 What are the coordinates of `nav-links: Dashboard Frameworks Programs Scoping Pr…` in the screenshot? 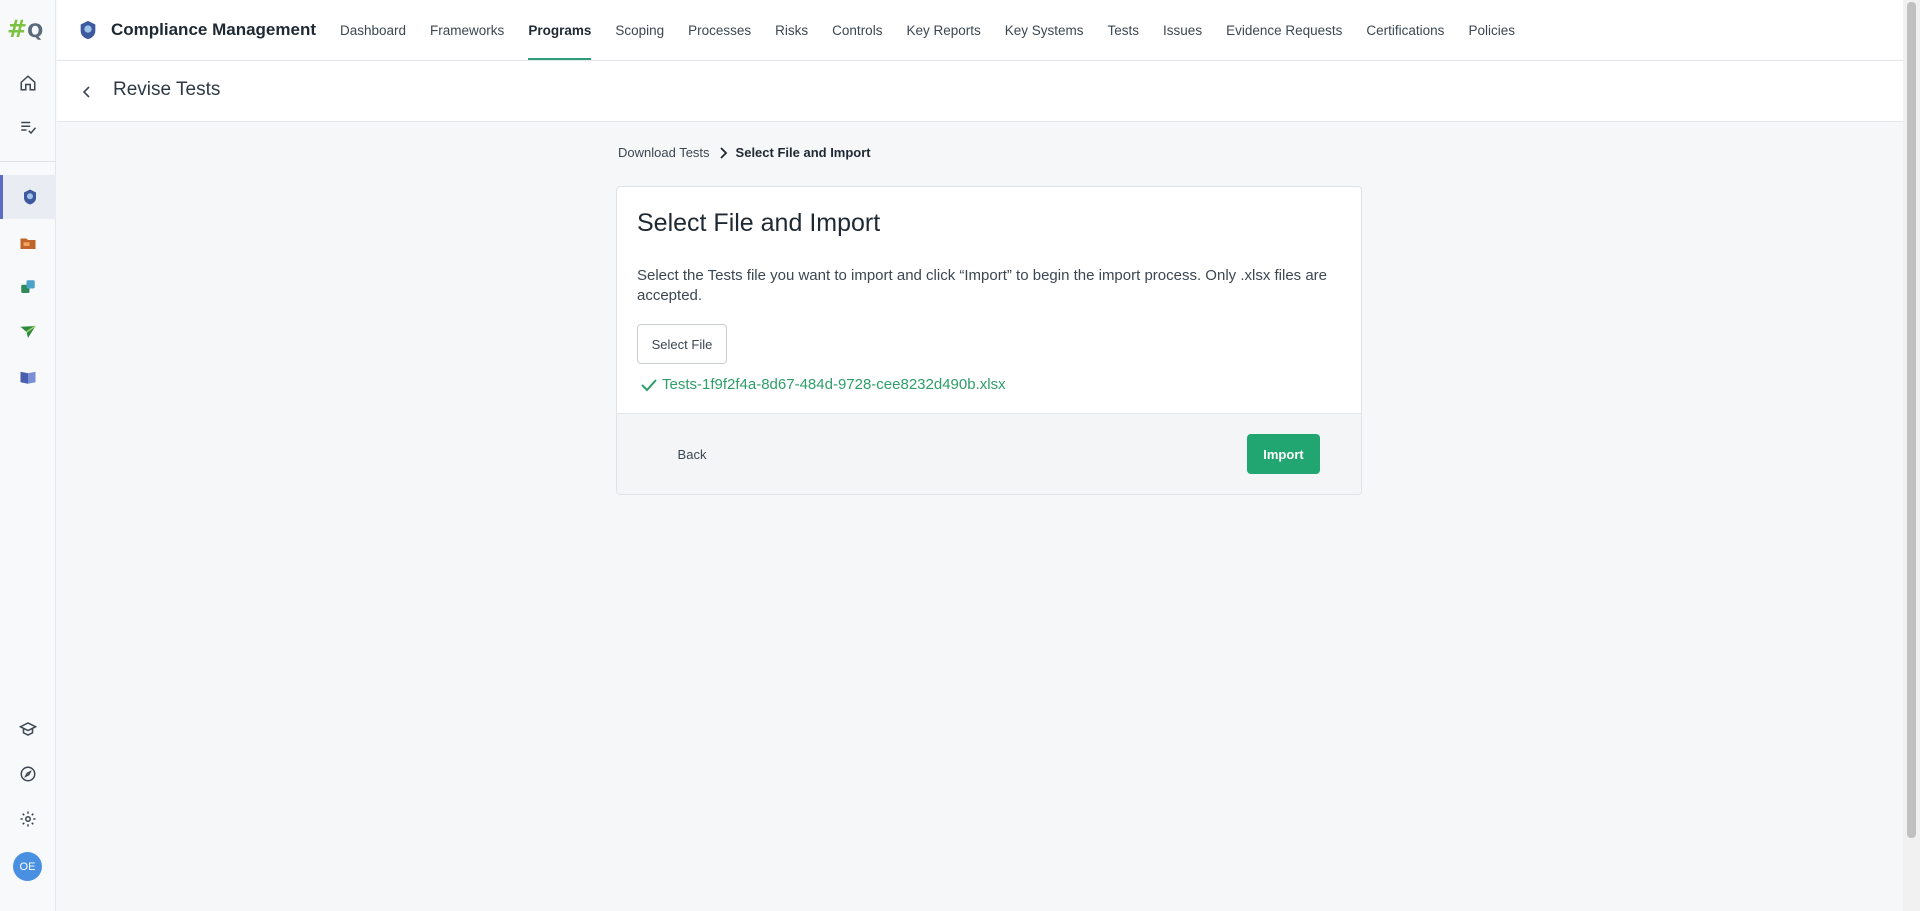 It's located at (927, 30).